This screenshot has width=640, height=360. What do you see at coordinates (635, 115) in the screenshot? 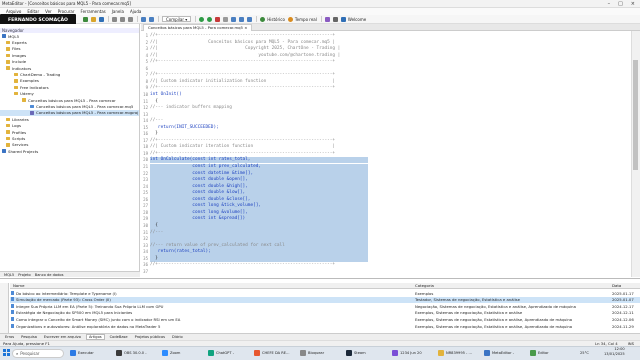
I see `scrollbar-thumb` at bounding box center [635, 115].